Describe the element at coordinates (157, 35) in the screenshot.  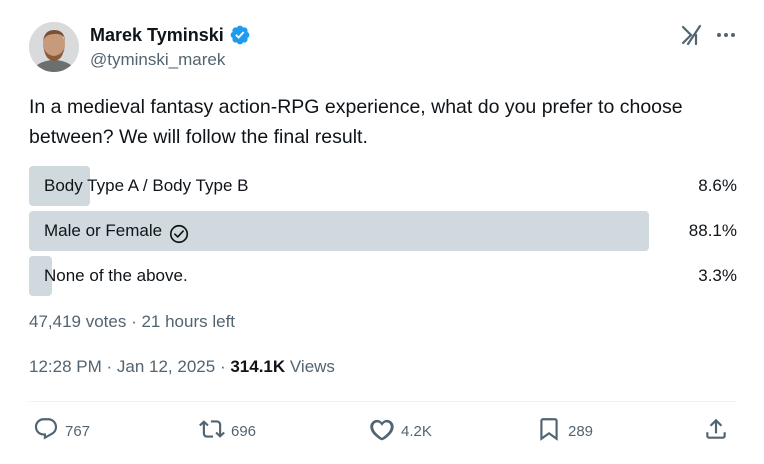
I see `author-name-text: Marek Tyminski` at that location.